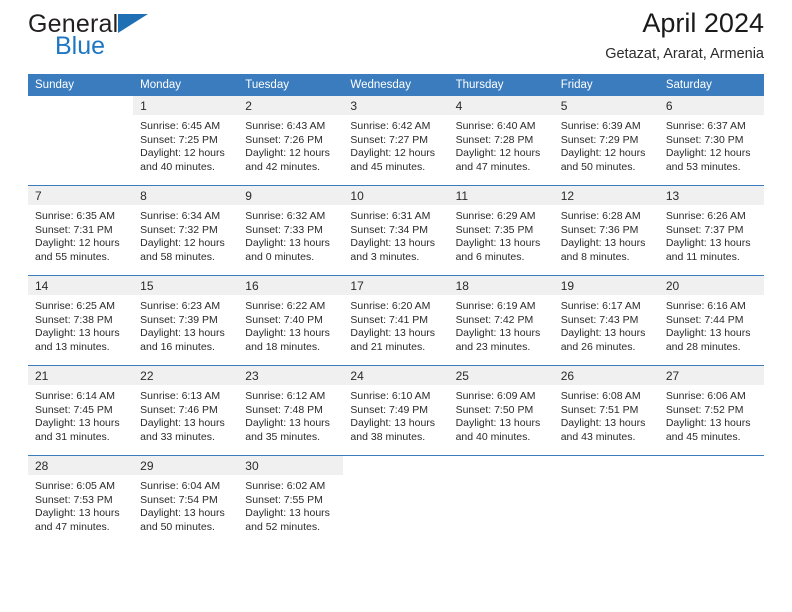 This screenshot has width=792, height=612. Describe the element at coordinates (72, 526) in the screenshot. I see `daylight-text-line2: and 47 minutes.` at that location.